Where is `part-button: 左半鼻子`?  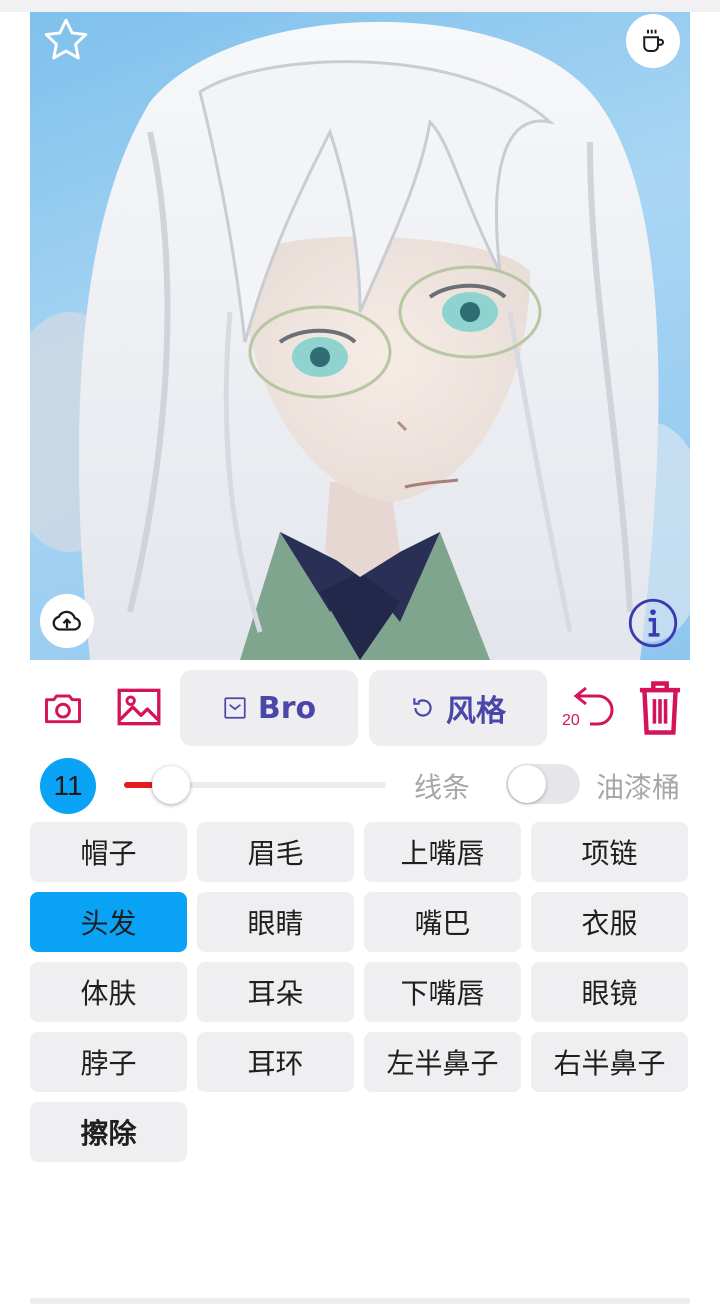
part-button: 左半鼻子 is located at coordinates (442, 1062).